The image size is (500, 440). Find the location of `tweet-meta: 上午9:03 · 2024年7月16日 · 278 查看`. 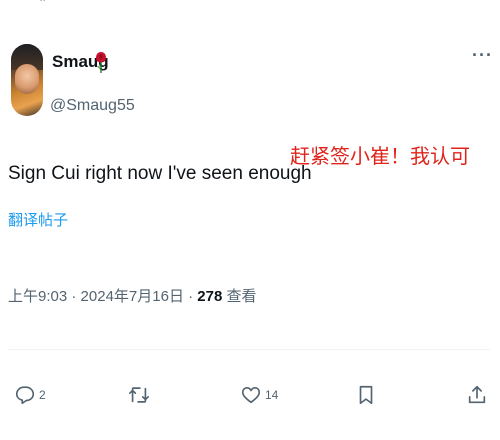

tweet-meta: 上午9:03 · 2024年7月16日 · 278 查看 is located at coordinates (132, 295).